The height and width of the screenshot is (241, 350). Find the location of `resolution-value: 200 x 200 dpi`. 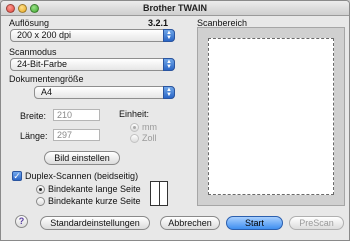

resolution-value: 200 x 200 dpi is located at coordinates (44, 35).